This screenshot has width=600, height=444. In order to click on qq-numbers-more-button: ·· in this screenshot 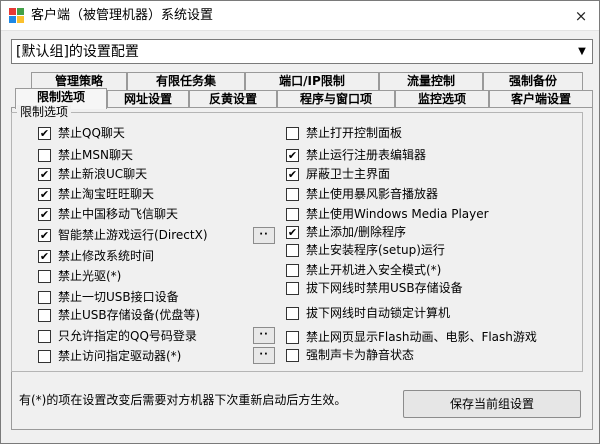, I will do `click(264, 335)`.